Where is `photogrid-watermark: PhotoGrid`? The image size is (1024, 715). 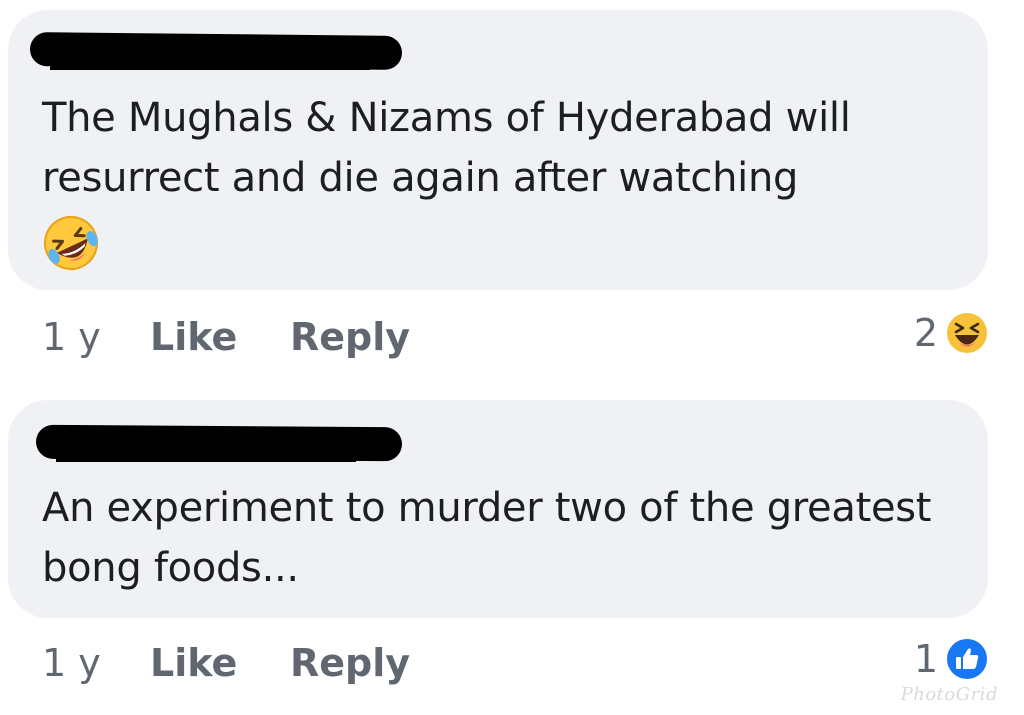 photogrid-watermark: PhotoGrid is located at coordinates (949, 694).